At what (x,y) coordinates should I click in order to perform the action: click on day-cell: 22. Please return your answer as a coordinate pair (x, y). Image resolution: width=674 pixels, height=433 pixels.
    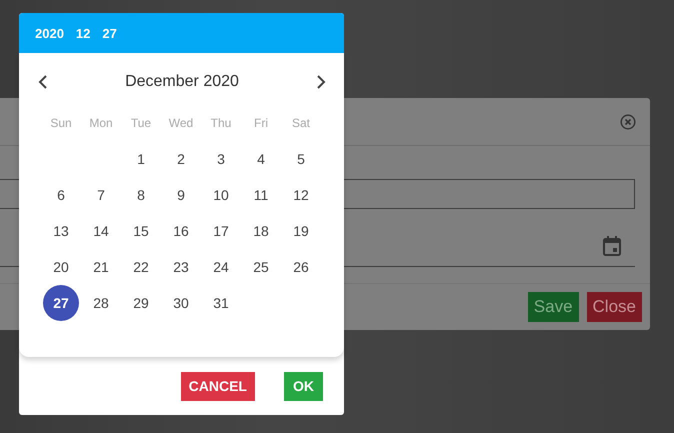
    Looking at the image, I should click on (141, 267).